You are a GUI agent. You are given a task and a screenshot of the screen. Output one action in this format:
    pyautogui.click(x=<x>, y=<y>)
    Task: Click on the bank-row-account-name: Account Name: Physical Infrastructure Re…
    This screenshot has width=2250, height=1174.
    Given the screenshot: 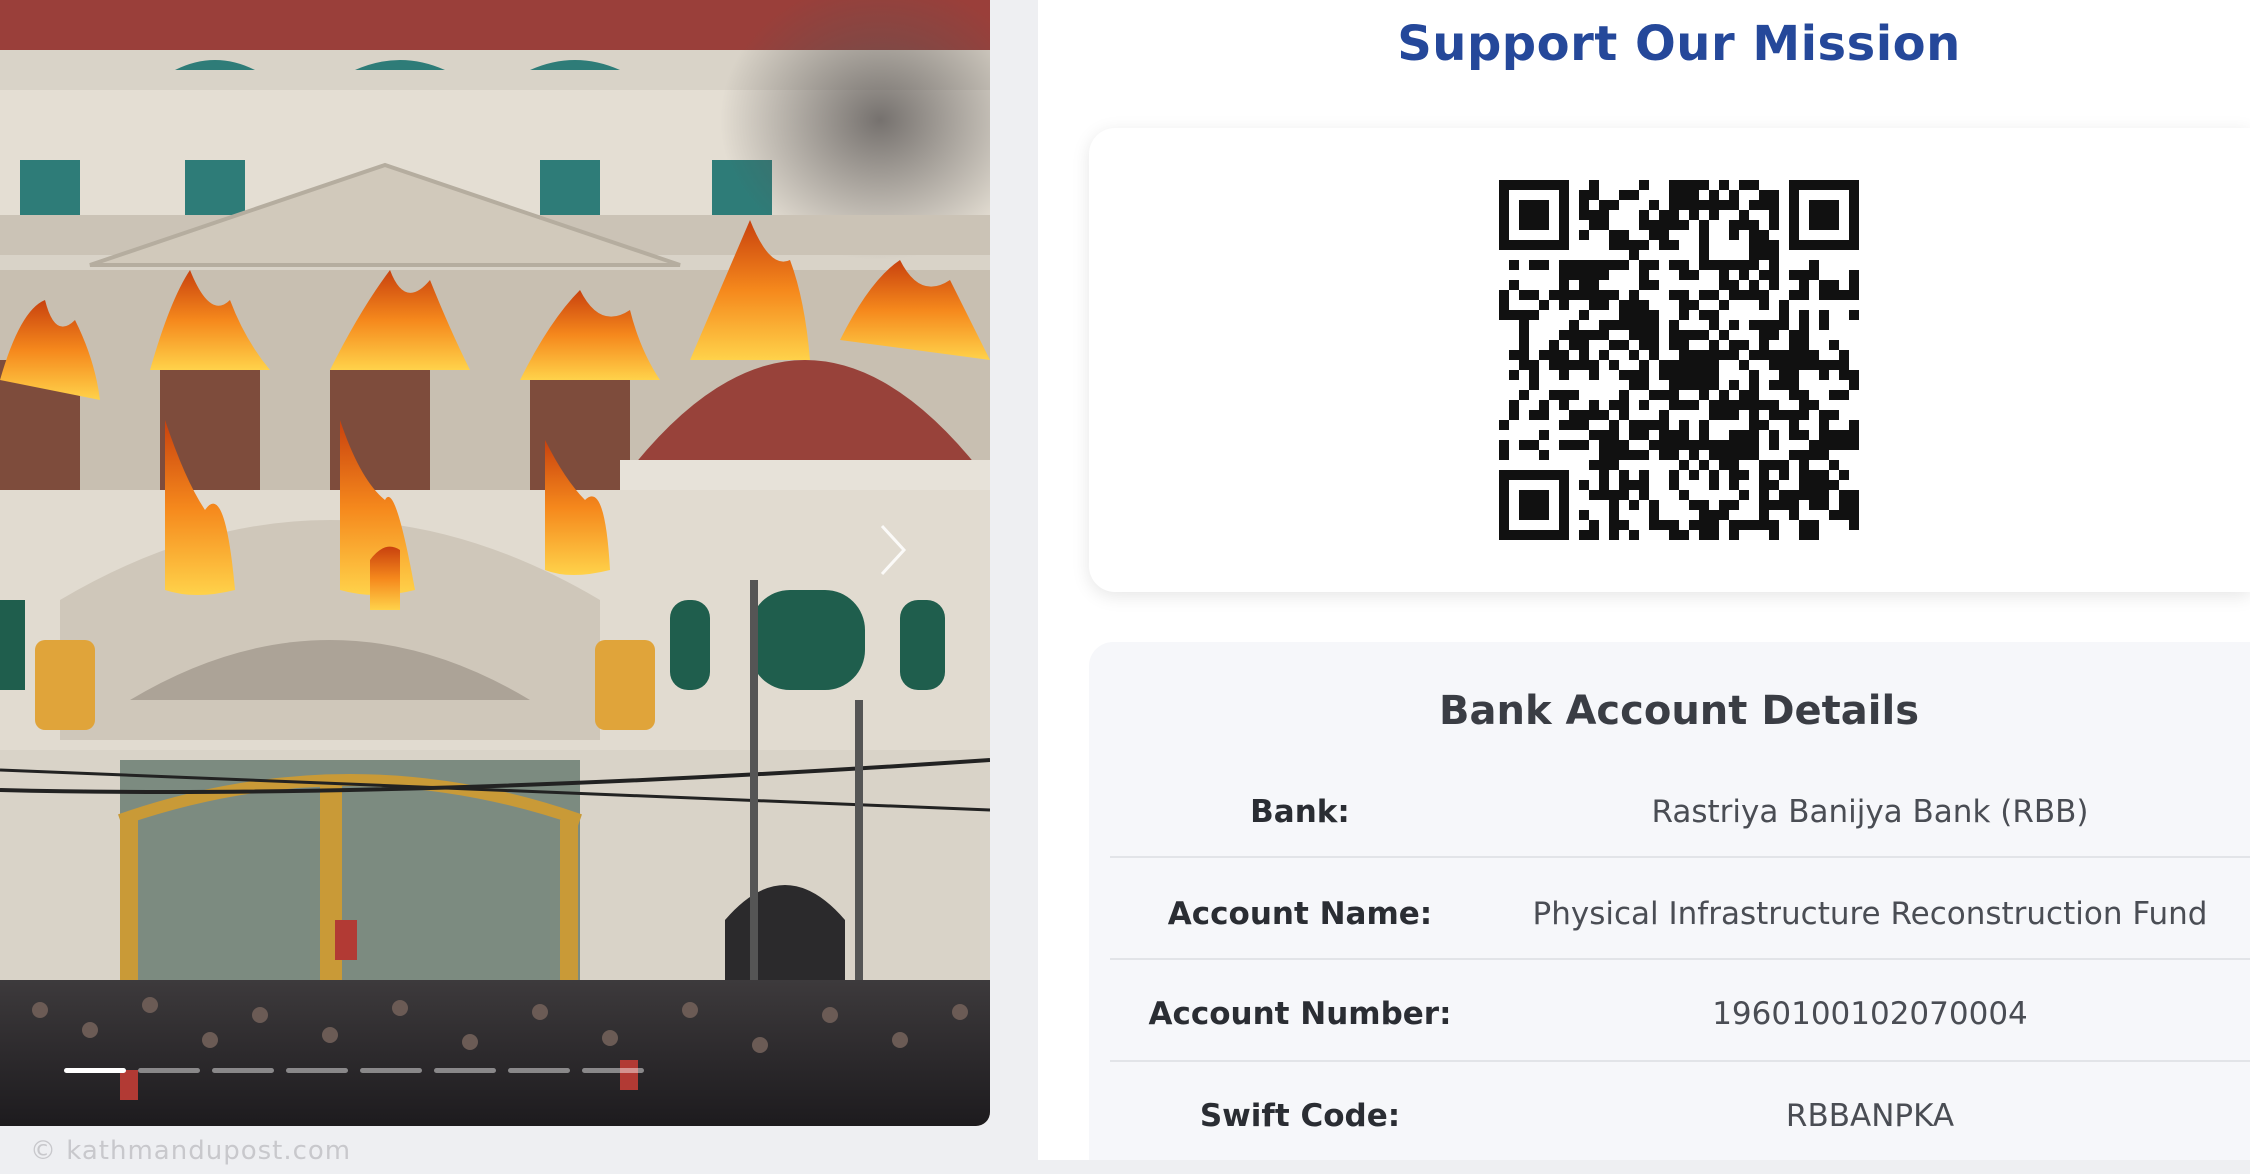 What is the action you would take?
    pyautogui.click(x=1680, y=914)
    